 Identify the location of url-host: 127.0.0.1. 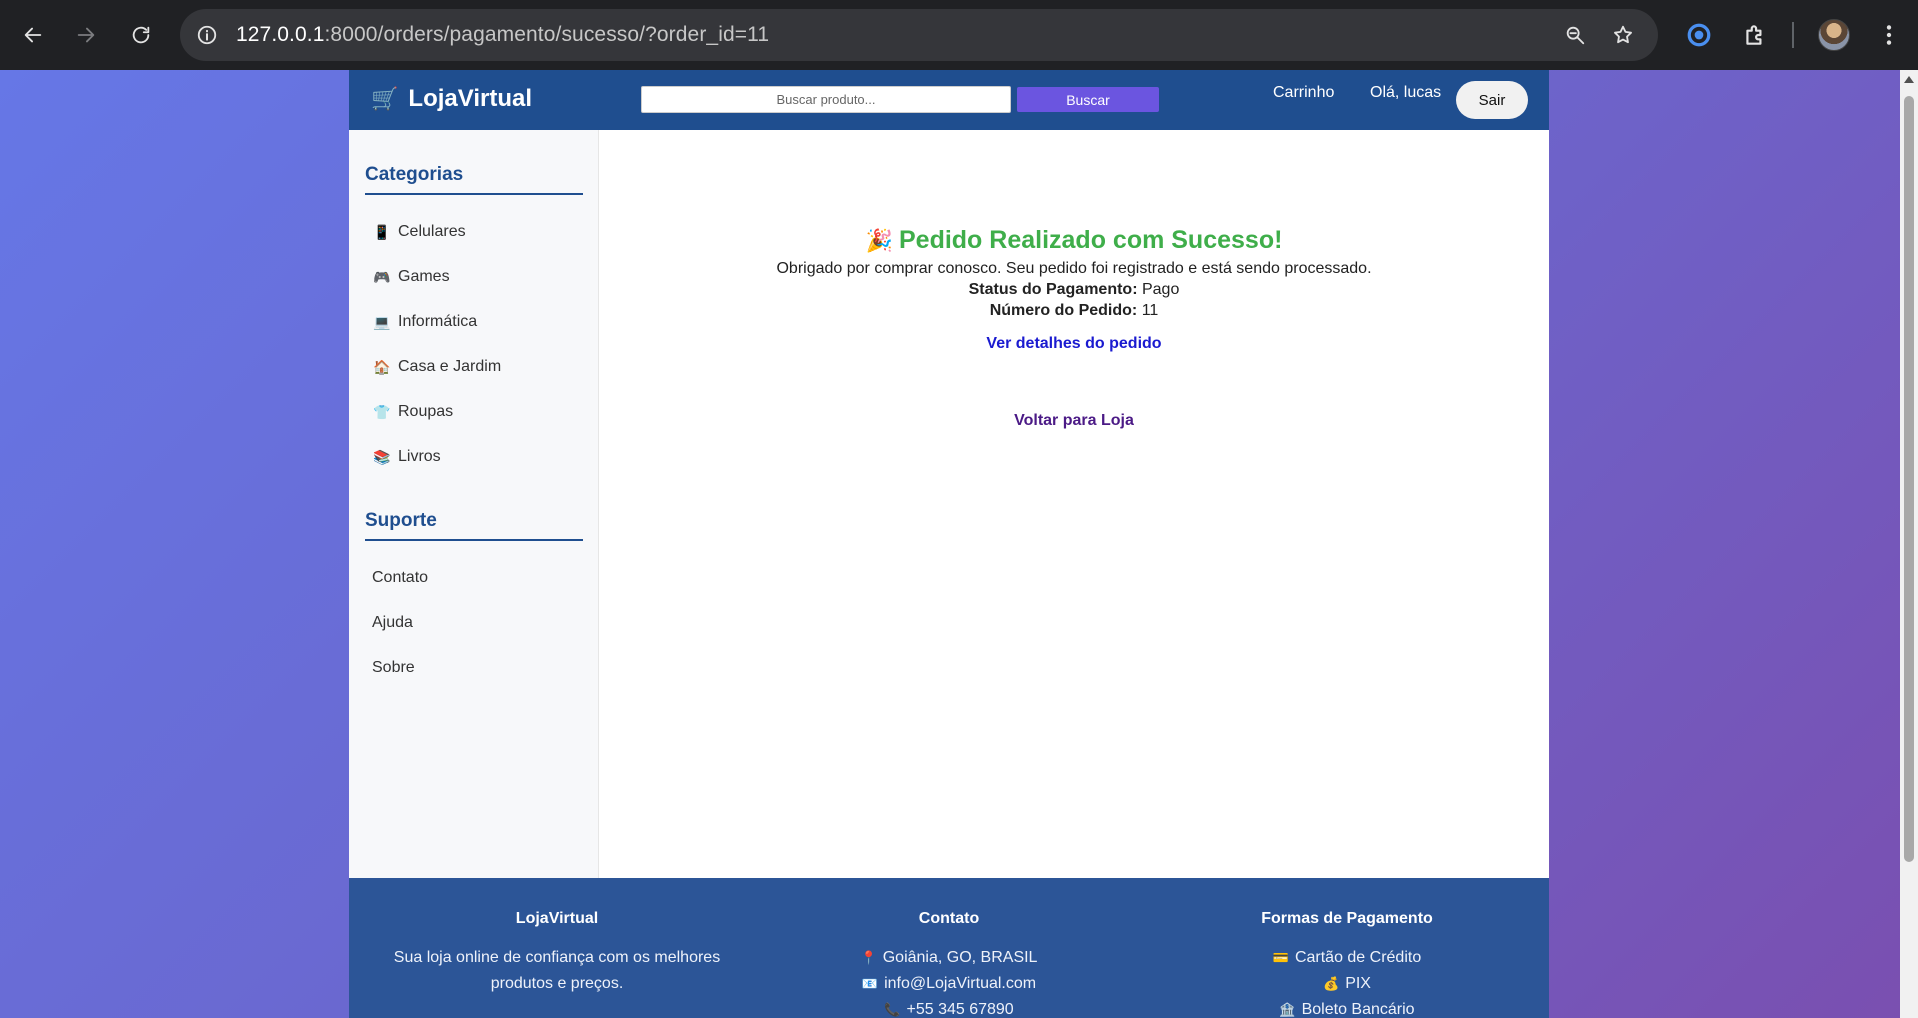
(280, 34).